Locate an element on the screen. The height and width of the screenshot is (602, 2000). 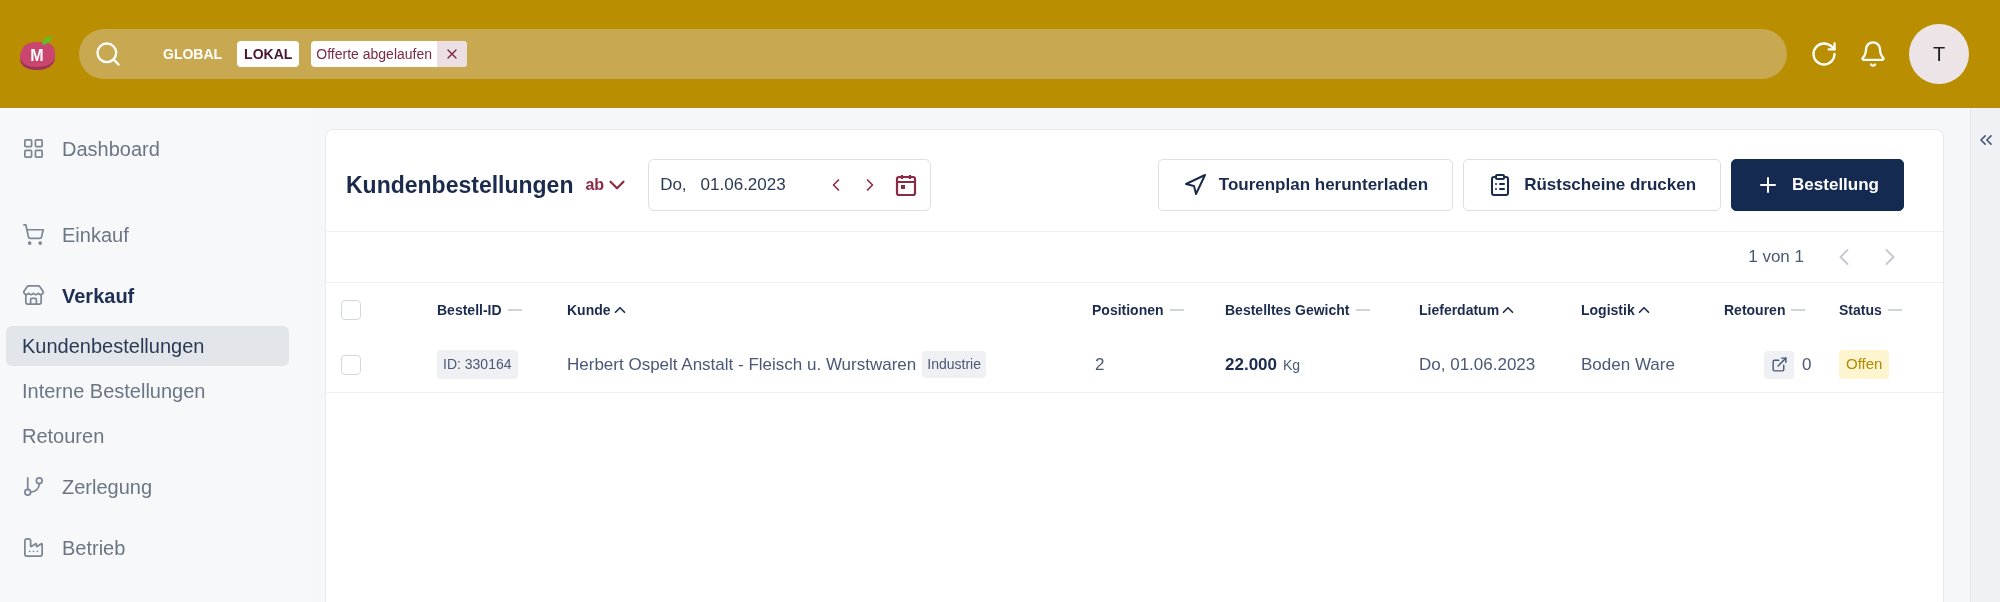
sidebar-item: Dashboard is located at coordinates (156, 148).